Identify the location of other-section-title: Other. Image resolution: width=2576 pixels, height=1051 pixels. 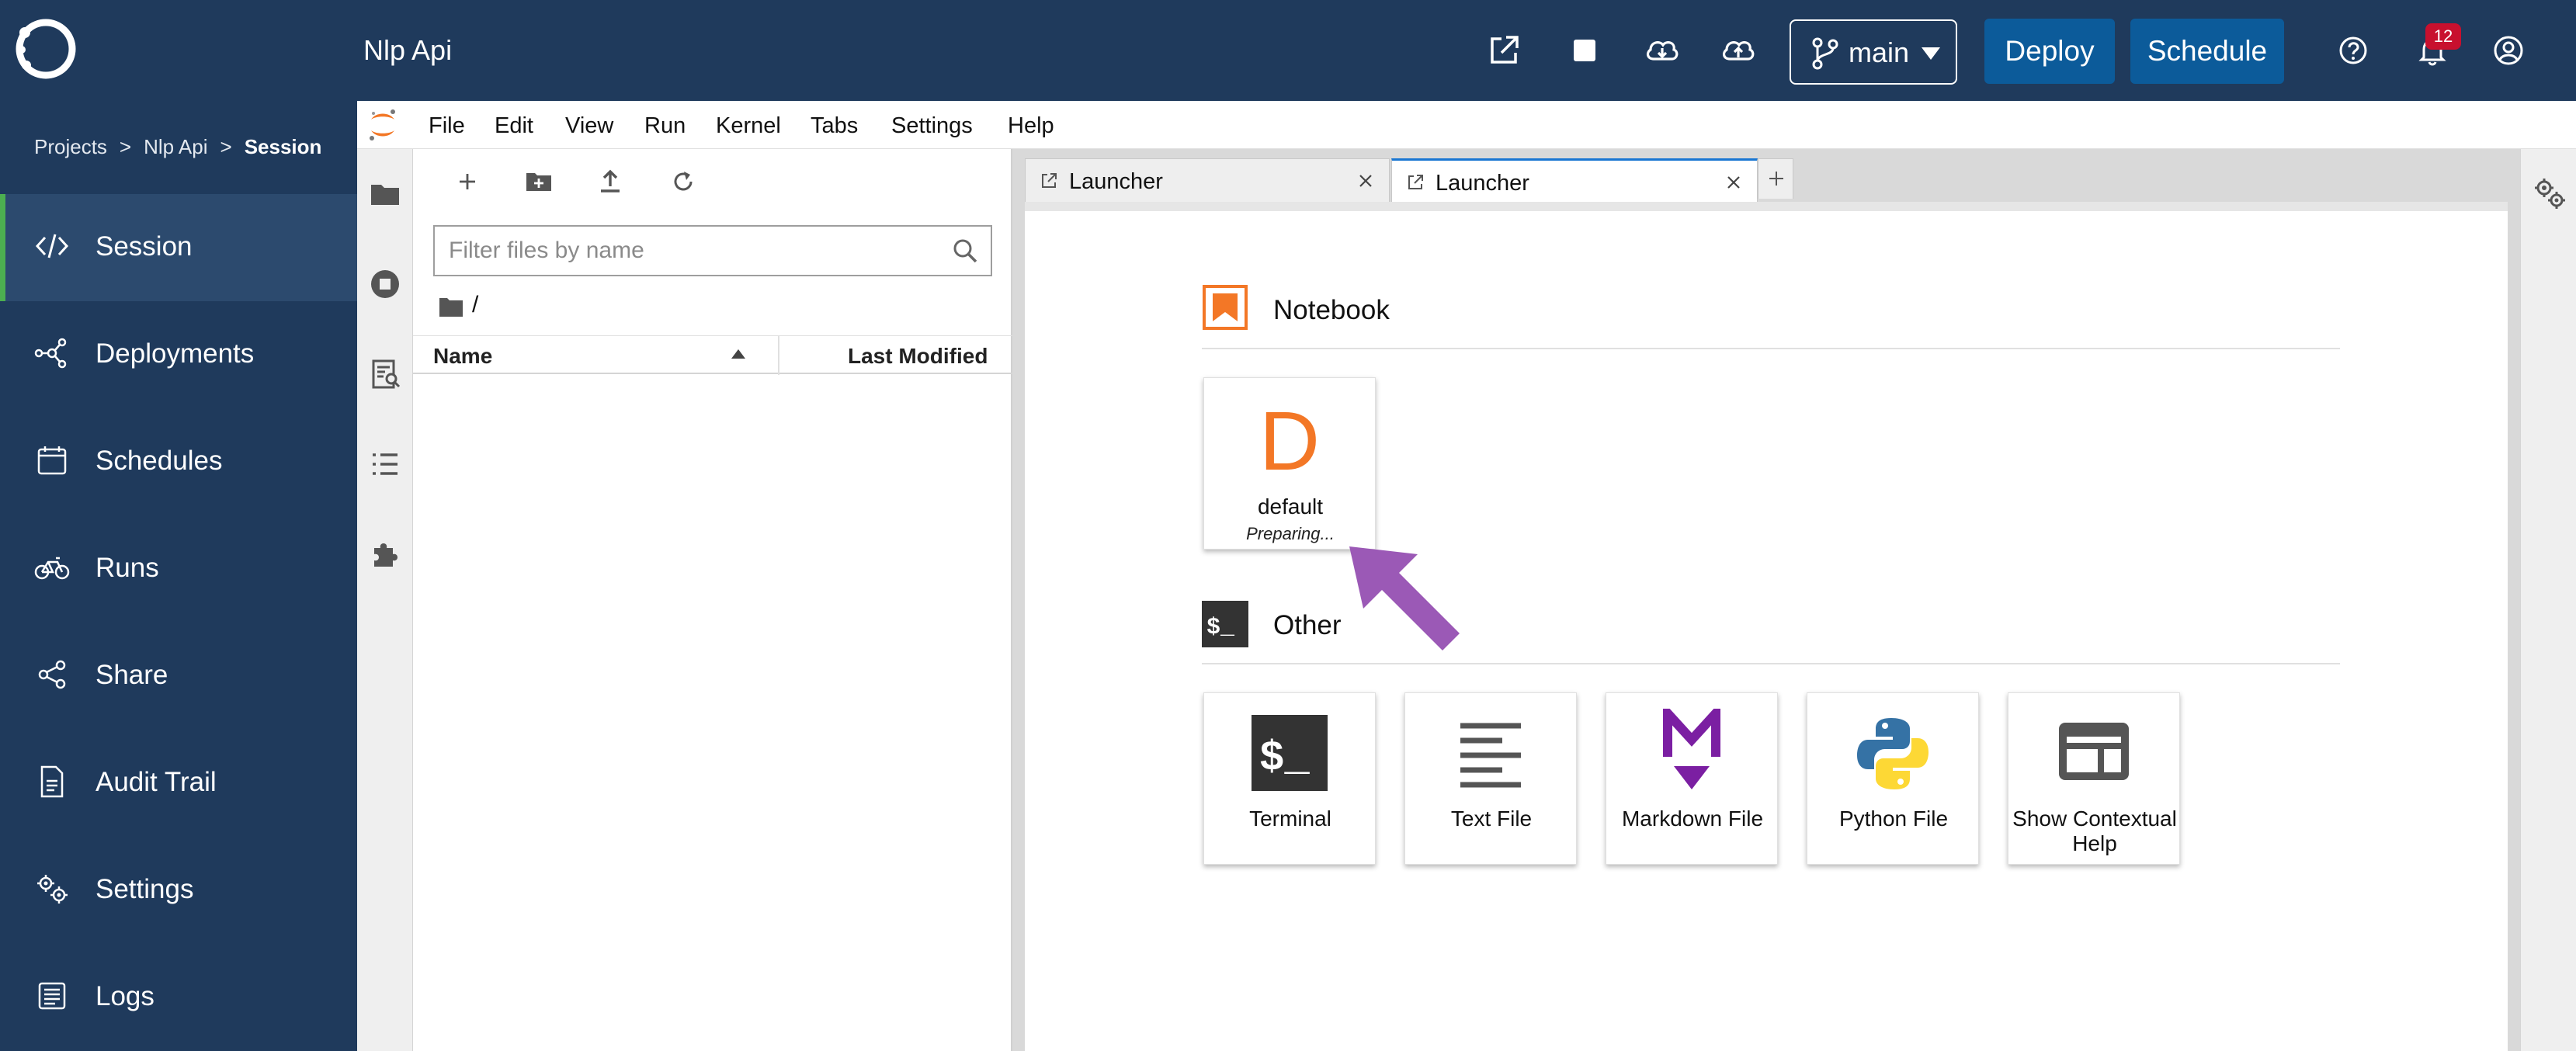
(1307, 625).